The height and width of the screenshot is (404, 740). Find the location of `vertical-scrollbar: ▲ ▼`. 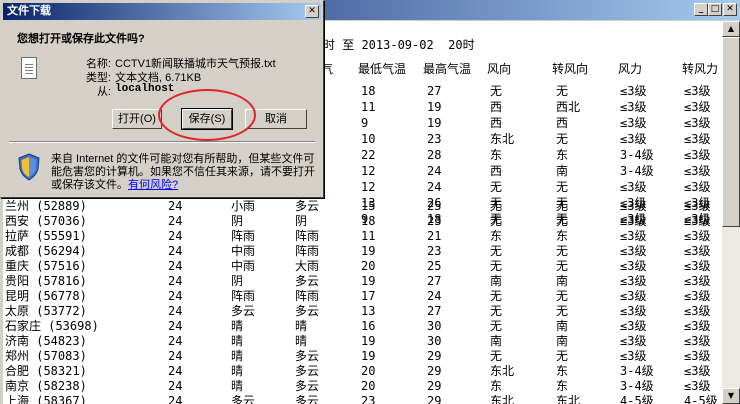

vertical-scrollbar: ▲ ▼ is located at coordinates (731, 212).